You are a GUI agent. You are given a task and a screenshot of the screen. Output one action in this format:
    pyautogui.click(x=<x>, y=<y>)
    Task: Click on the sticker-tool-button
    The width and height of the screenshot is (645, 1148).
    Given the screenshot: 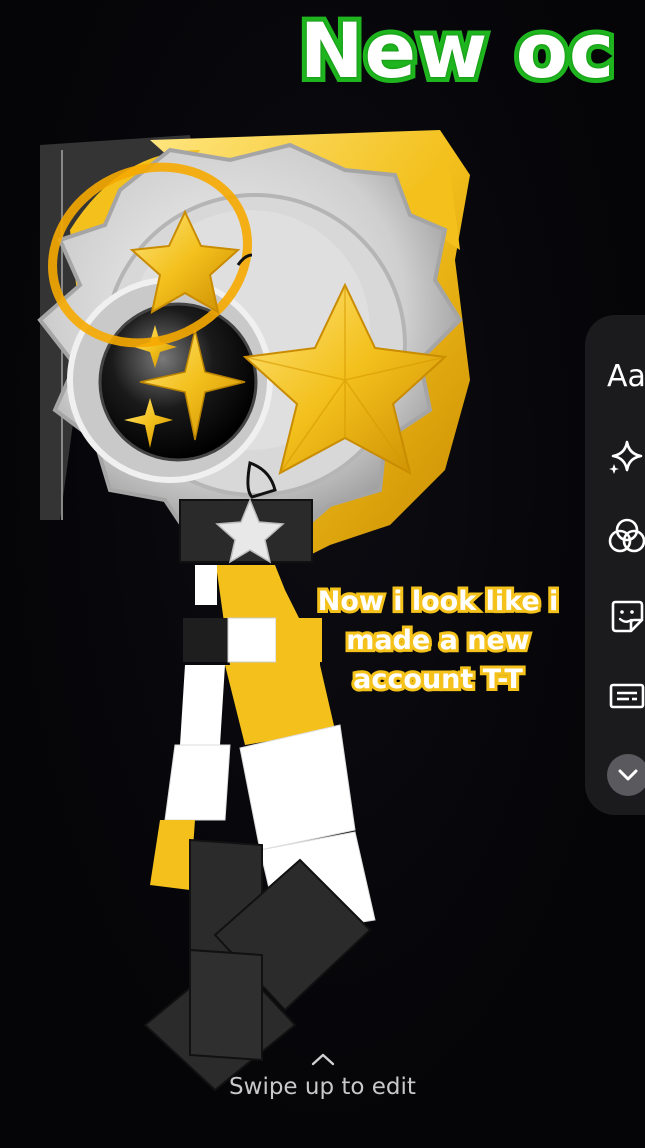 What is the action you would take?
    pyautogui.click(x=620, y=616)
    